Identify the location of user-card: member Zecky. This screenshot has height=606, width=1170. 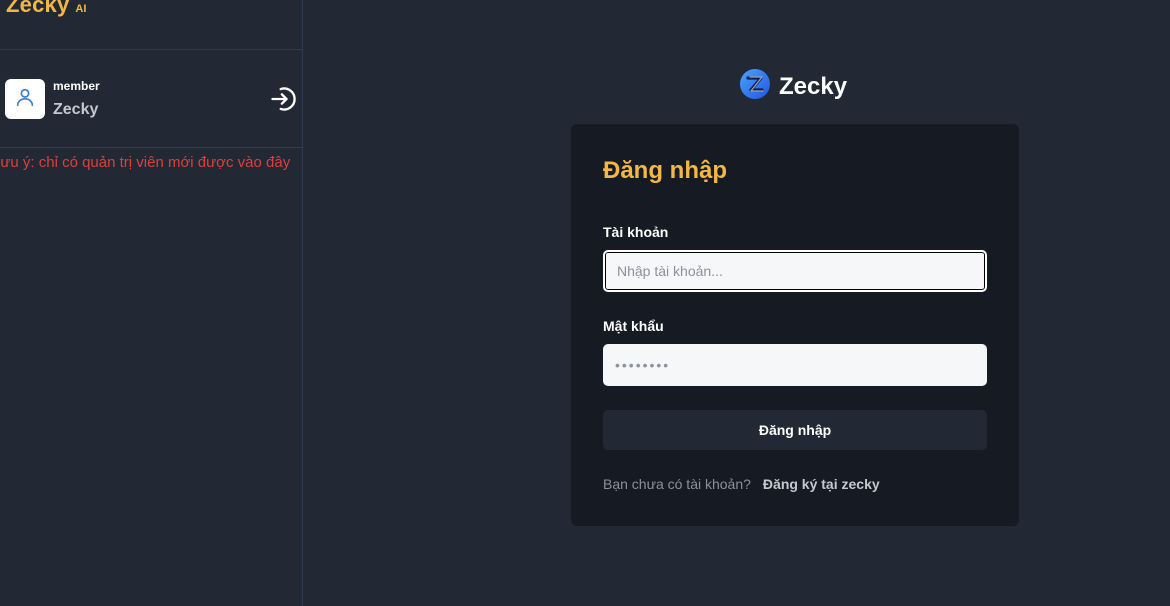
(151, 100).